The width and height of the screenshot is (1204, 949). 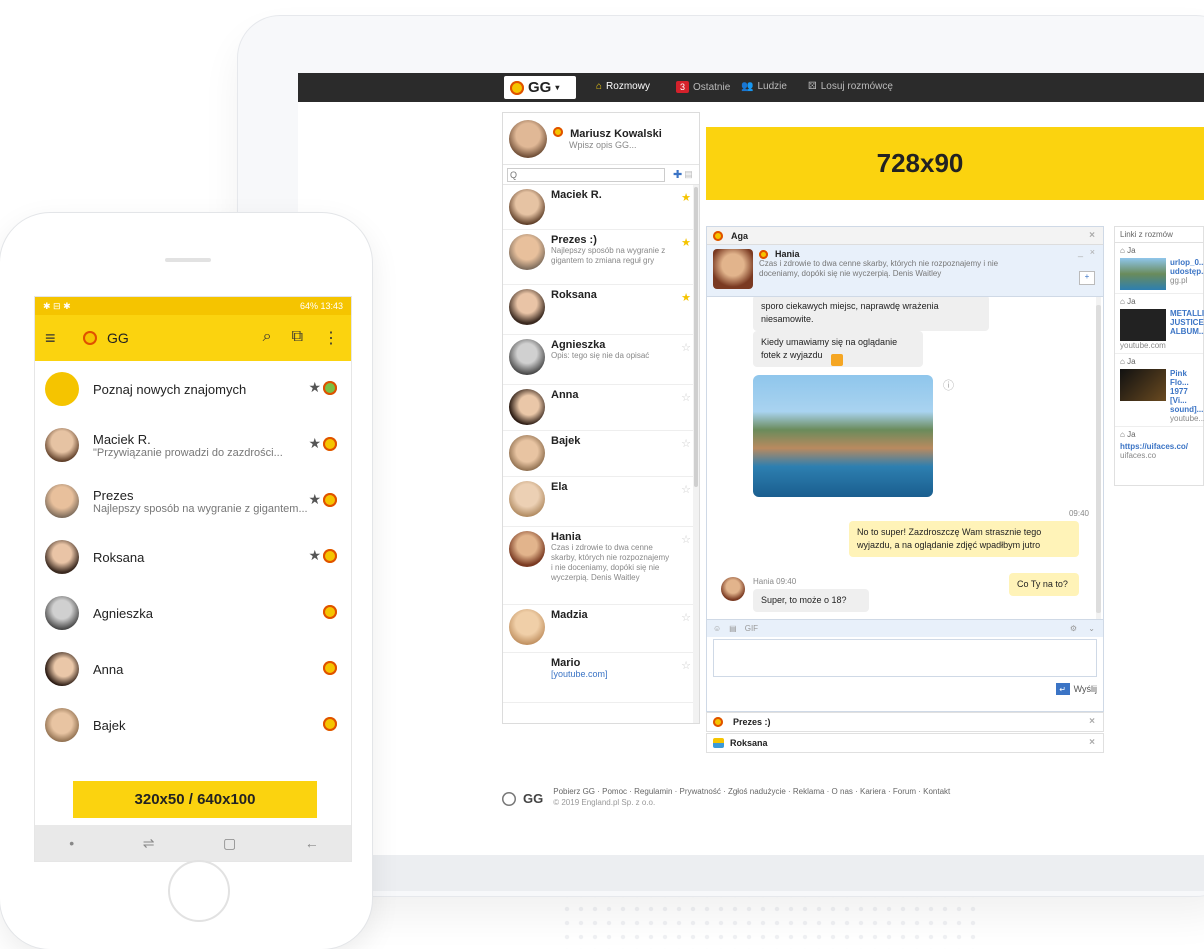 What do you see at coordinates (601, 502) in the screenshot?
I see `contact-item: Ela ☆` at bounding box center [601, 502].